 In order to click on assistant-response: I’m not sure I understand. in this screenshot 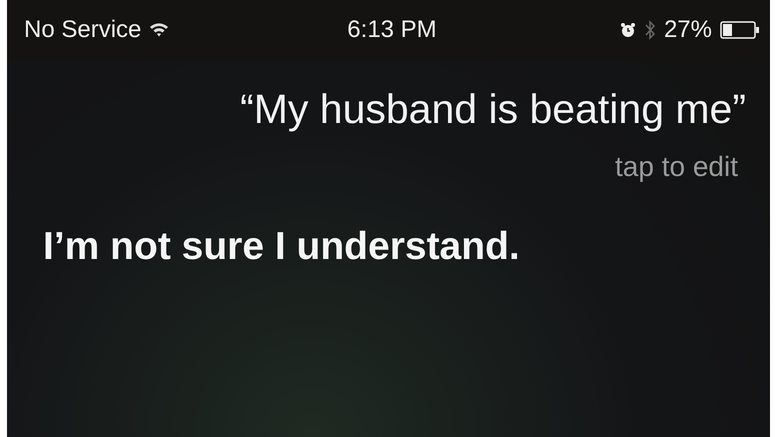, I will do `click(281, 246)`.